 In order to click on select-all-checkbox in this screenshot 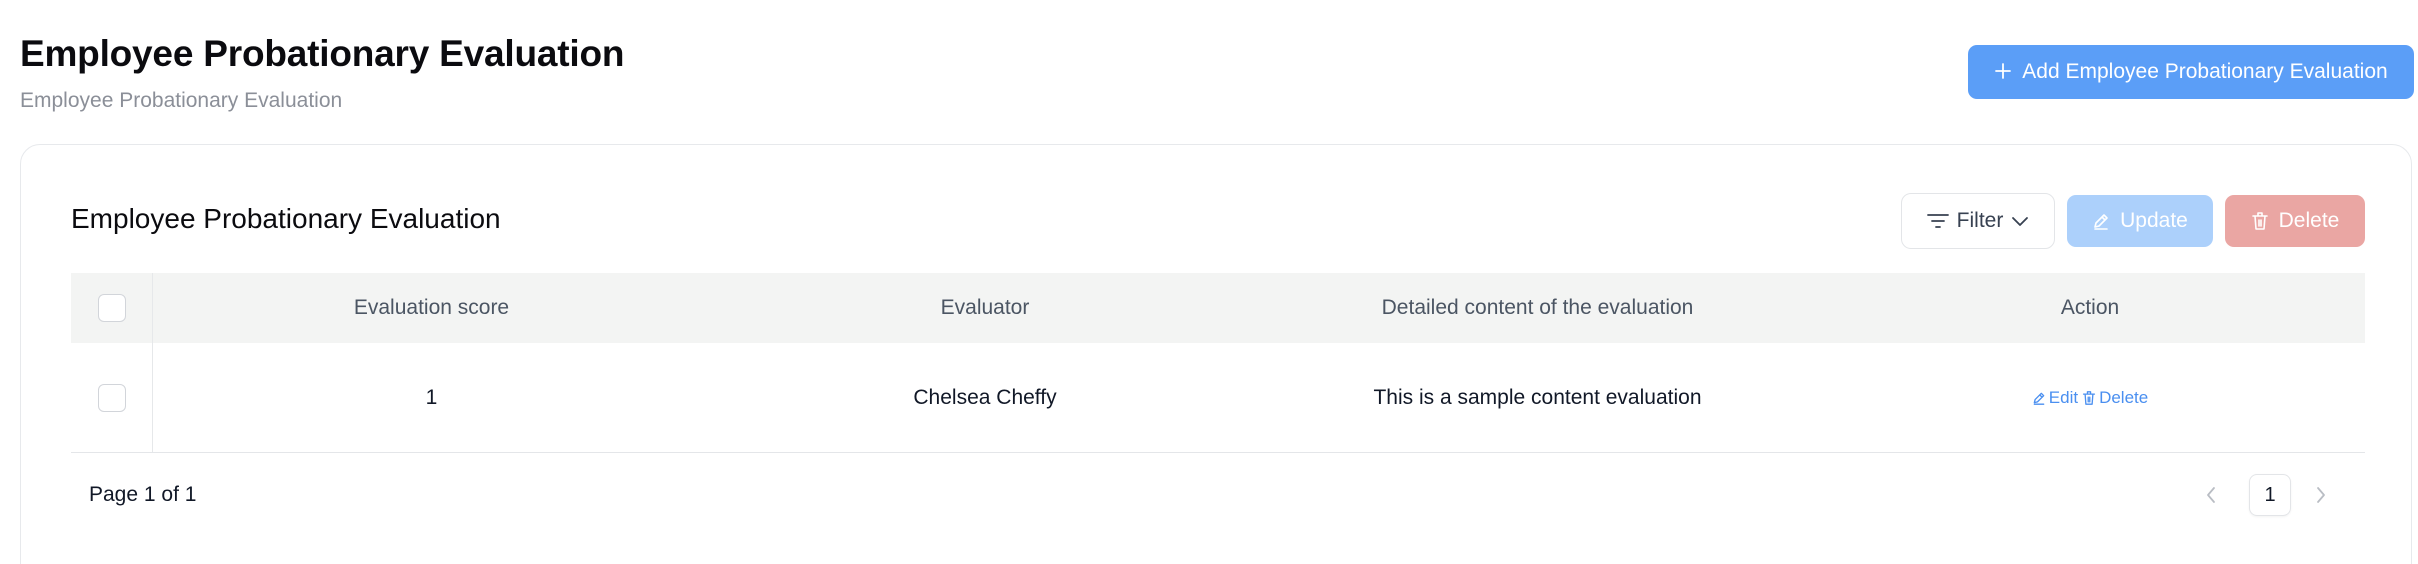, I will do `click(111, 308)`.